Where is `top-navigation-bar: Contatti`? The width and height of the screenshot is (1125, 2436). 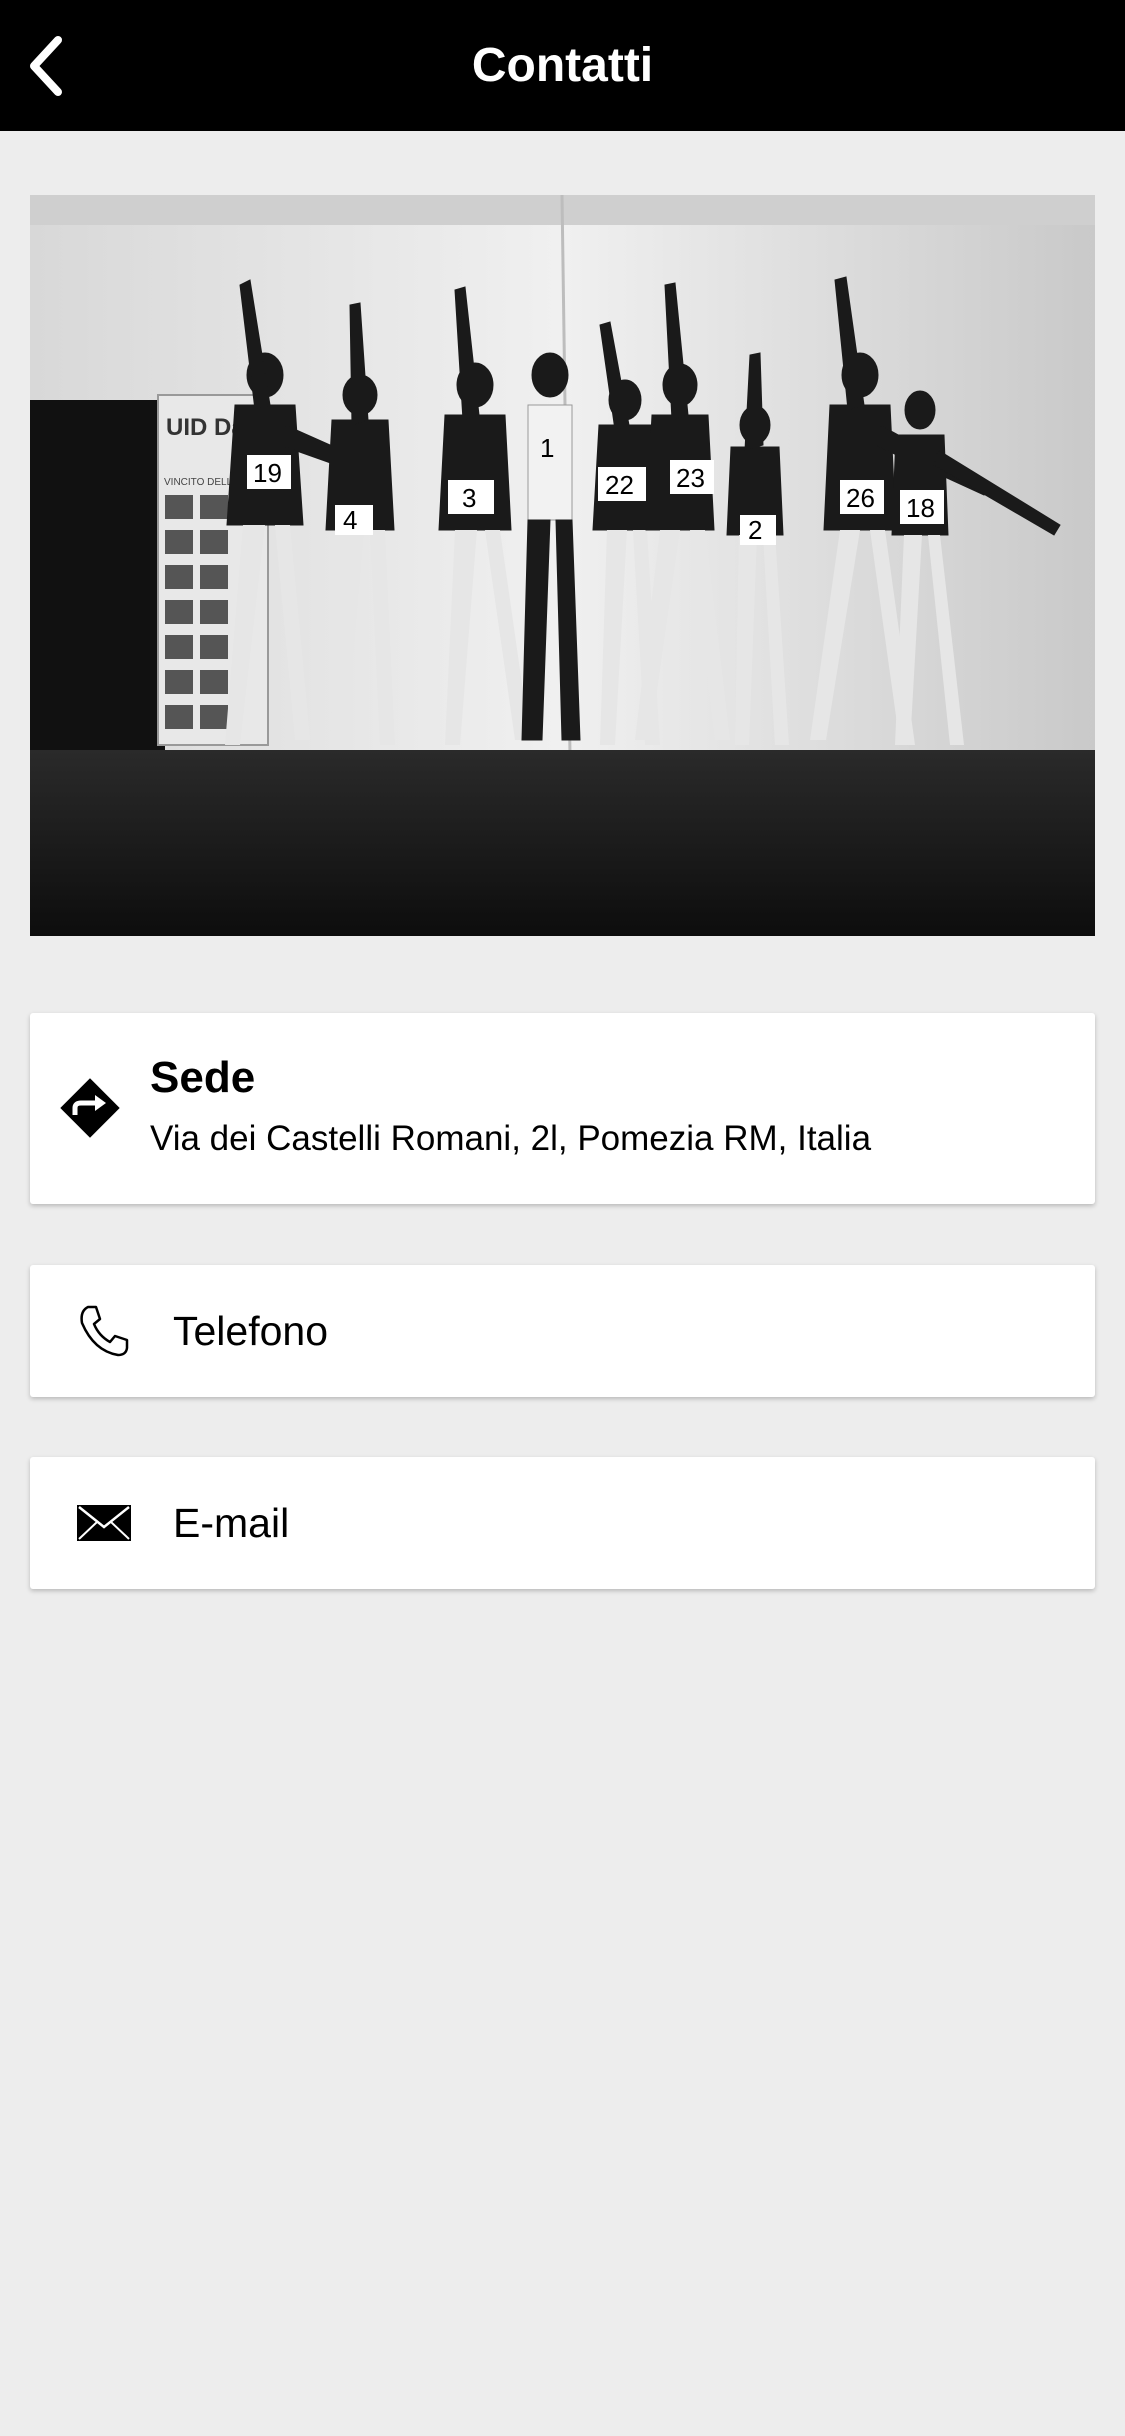 top-navigation-bar: Contatti is located at coordinates (562, 65).